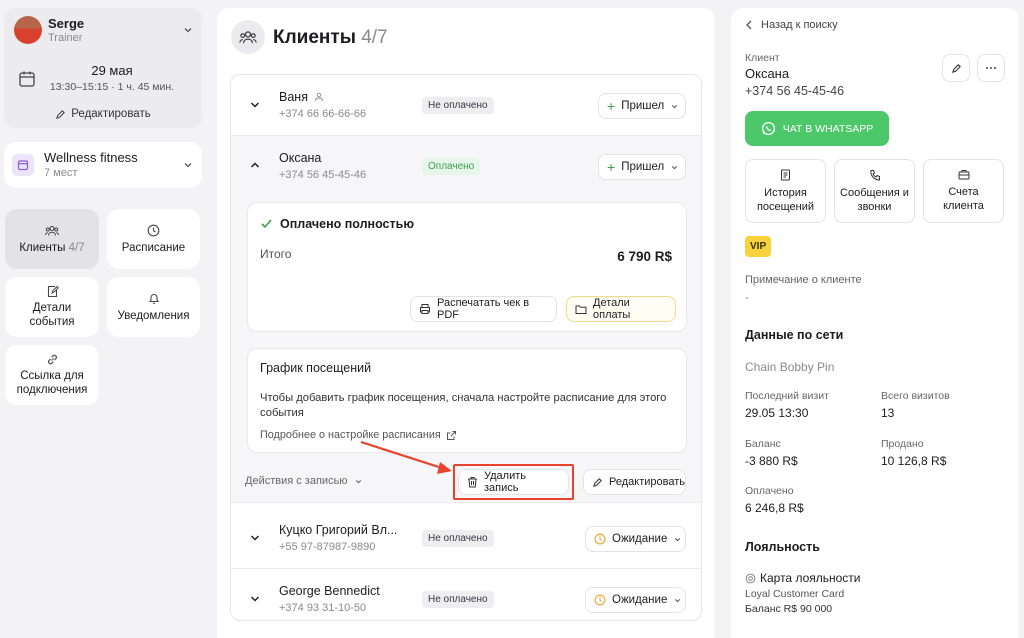 The width and height of the screenshot is (1024, 638). What do you see at coordinates (52, 291) in the screenshot?
I see `document-edit-icon` at bounding box center [52, 291].